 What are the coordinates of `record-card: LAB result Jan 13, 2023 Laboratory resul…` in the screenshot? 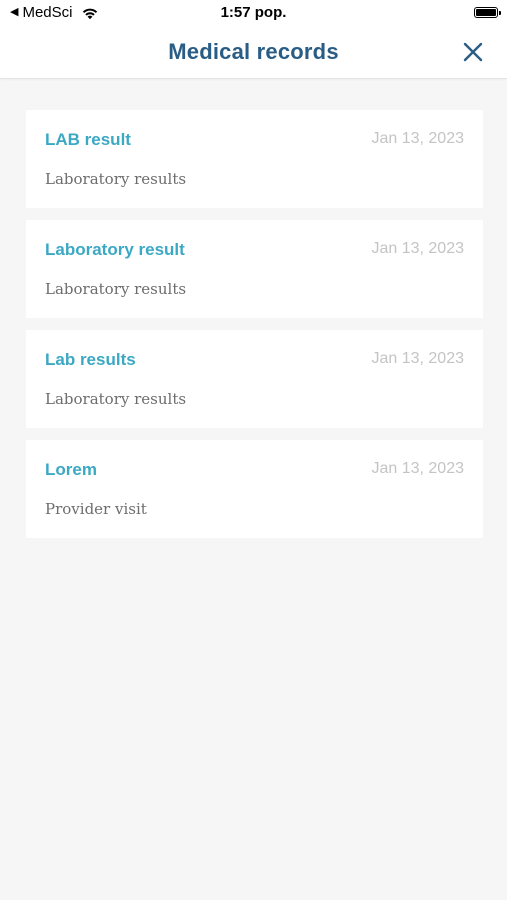 It's located at (254, 159).